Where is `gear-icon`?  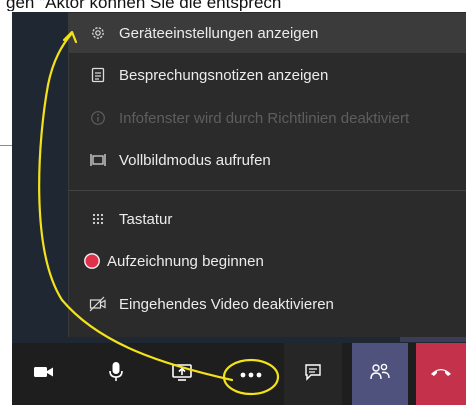 gear-icon is located at coordinates (98, 33).